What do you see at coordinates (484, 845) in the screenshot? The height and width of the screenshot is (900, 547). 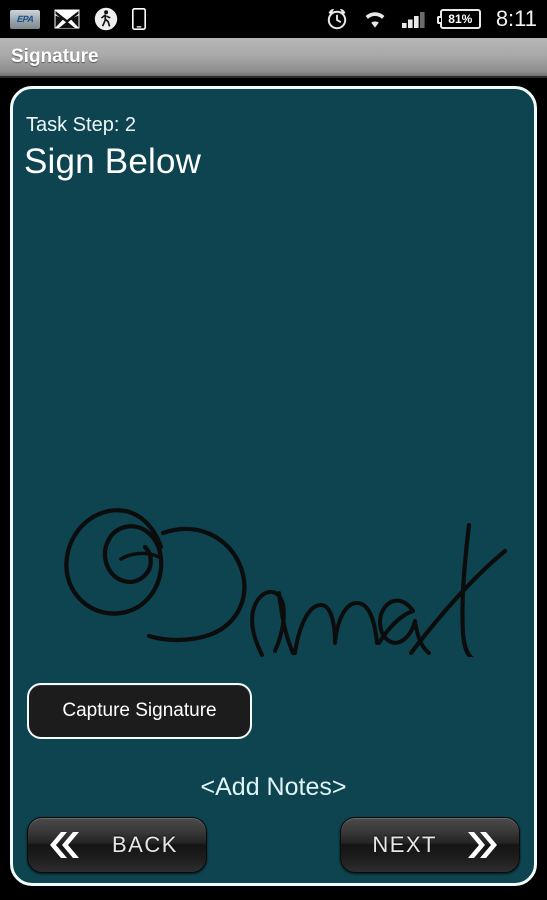 I see `chevron-double-right-icon` at bounding box center [484, 845].